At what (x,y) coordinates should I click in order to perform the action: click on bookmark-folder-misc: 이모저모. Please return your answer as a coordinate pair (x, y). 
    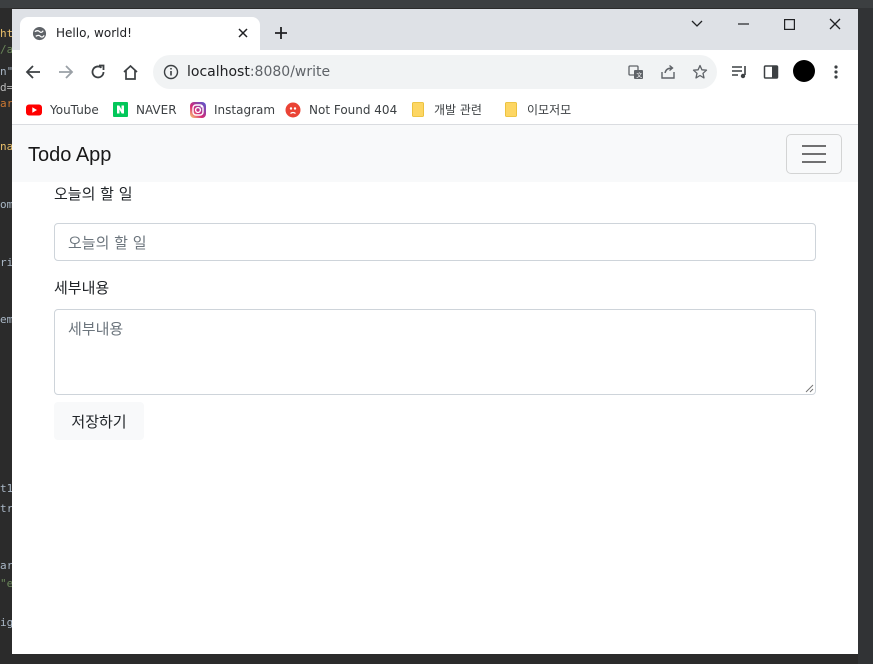
    Looking at the image, I should click on (537, 109).